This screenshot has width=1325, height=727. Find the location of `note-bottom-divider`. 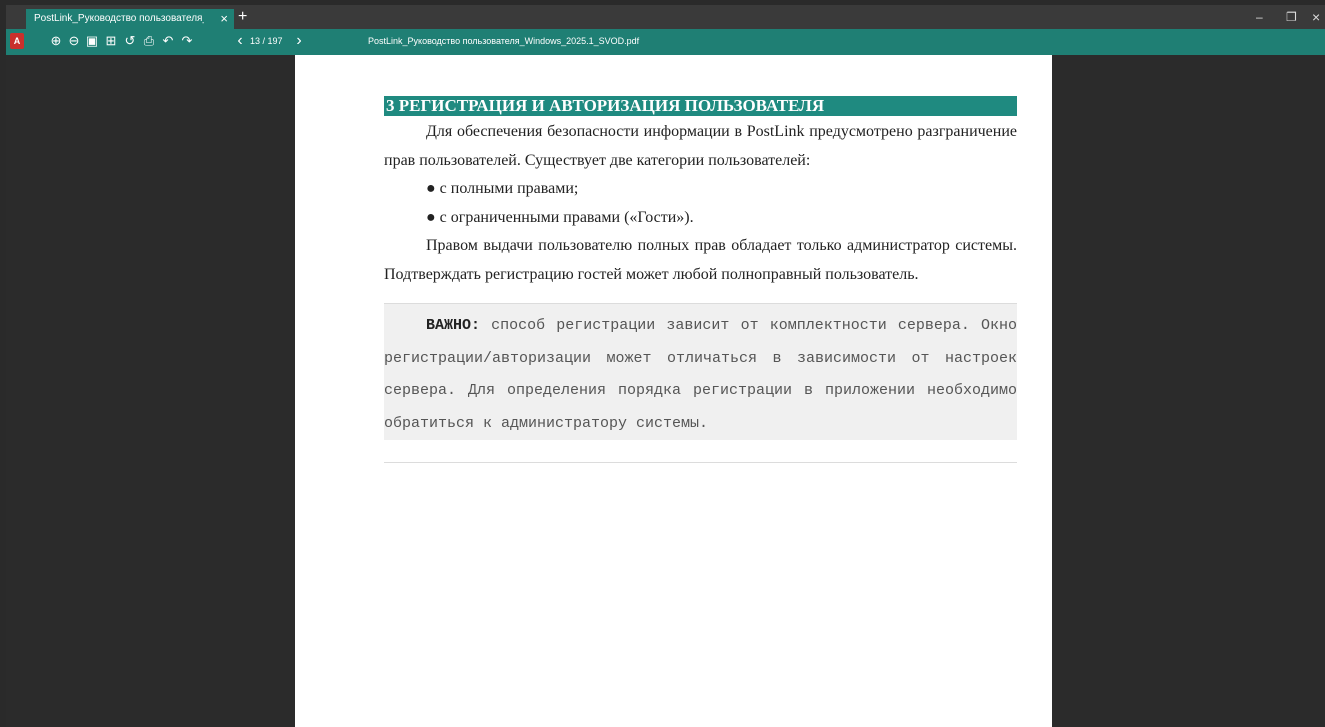

note-bottom-divider is located at coordinates (700, 463).